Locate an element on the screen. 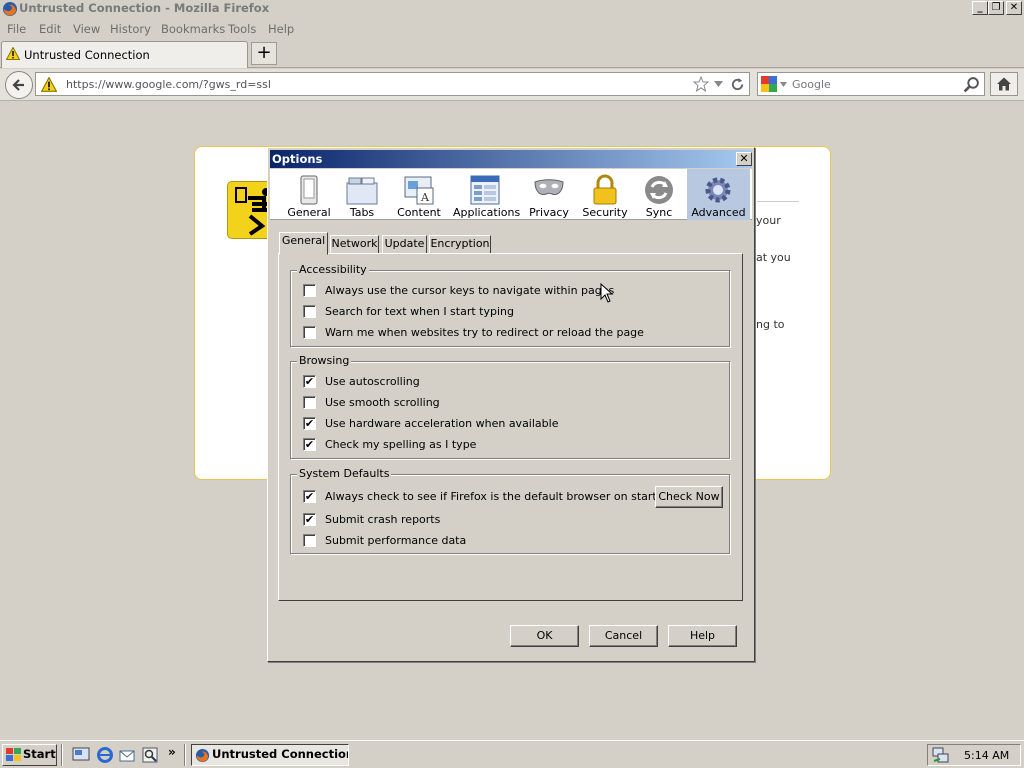  pane-applications: Applications is located at coordinates (486, 194).